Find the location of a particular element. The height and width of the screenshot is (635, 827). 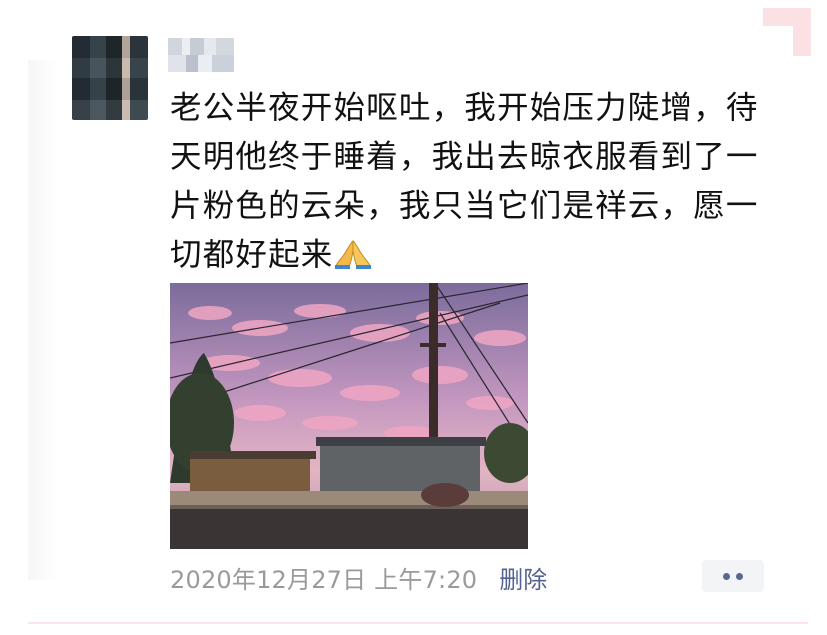

username-blurred is located at coordinates (201, 55).